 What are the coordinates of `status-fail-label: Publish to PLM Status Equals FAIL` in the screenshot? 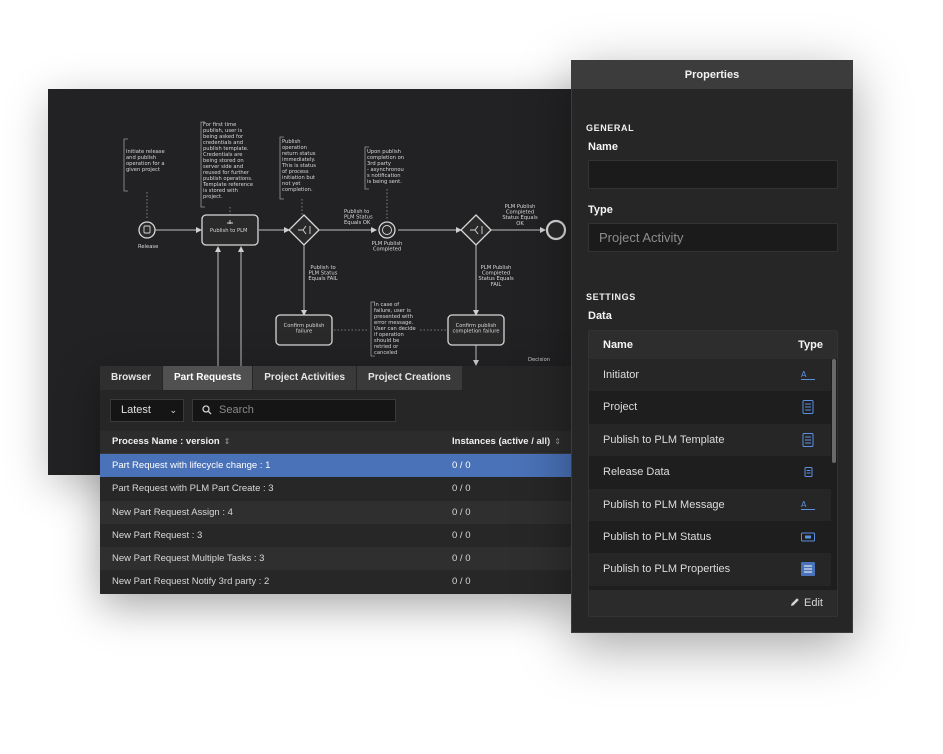 It's located at (322, 273).